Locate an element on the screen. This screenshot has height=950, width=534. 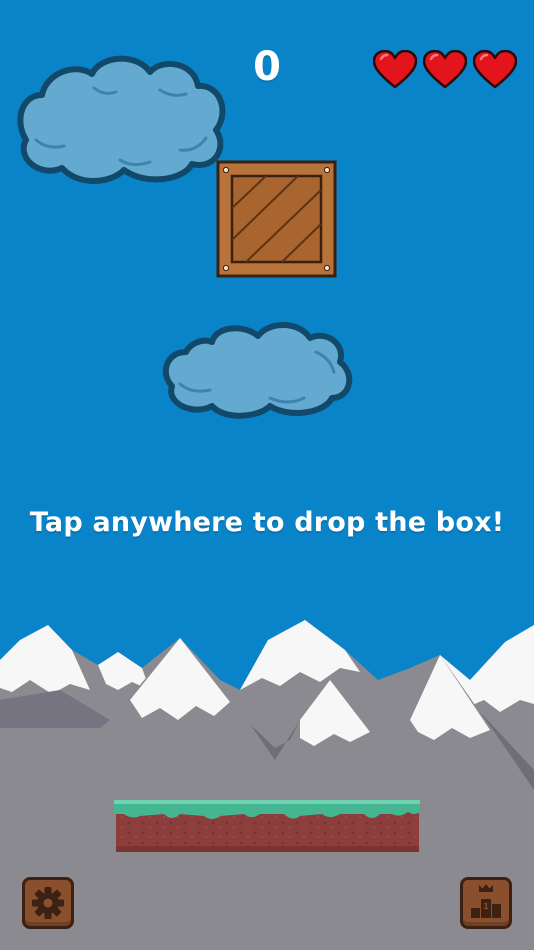
gear-icon is located at coordinates (48, 903).